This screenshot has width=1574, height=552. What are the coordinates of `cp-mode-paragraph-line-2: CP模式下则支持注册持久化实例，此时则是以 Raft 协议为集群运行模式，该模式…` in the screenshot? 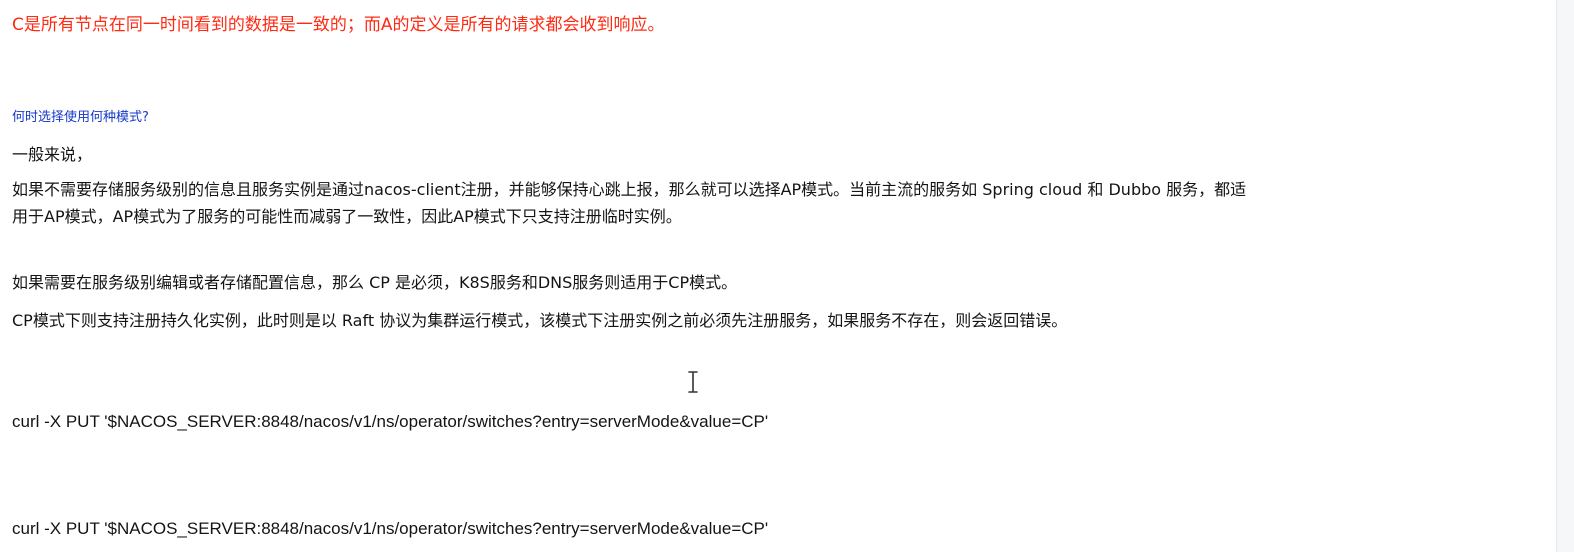 It's located at (540, 320).